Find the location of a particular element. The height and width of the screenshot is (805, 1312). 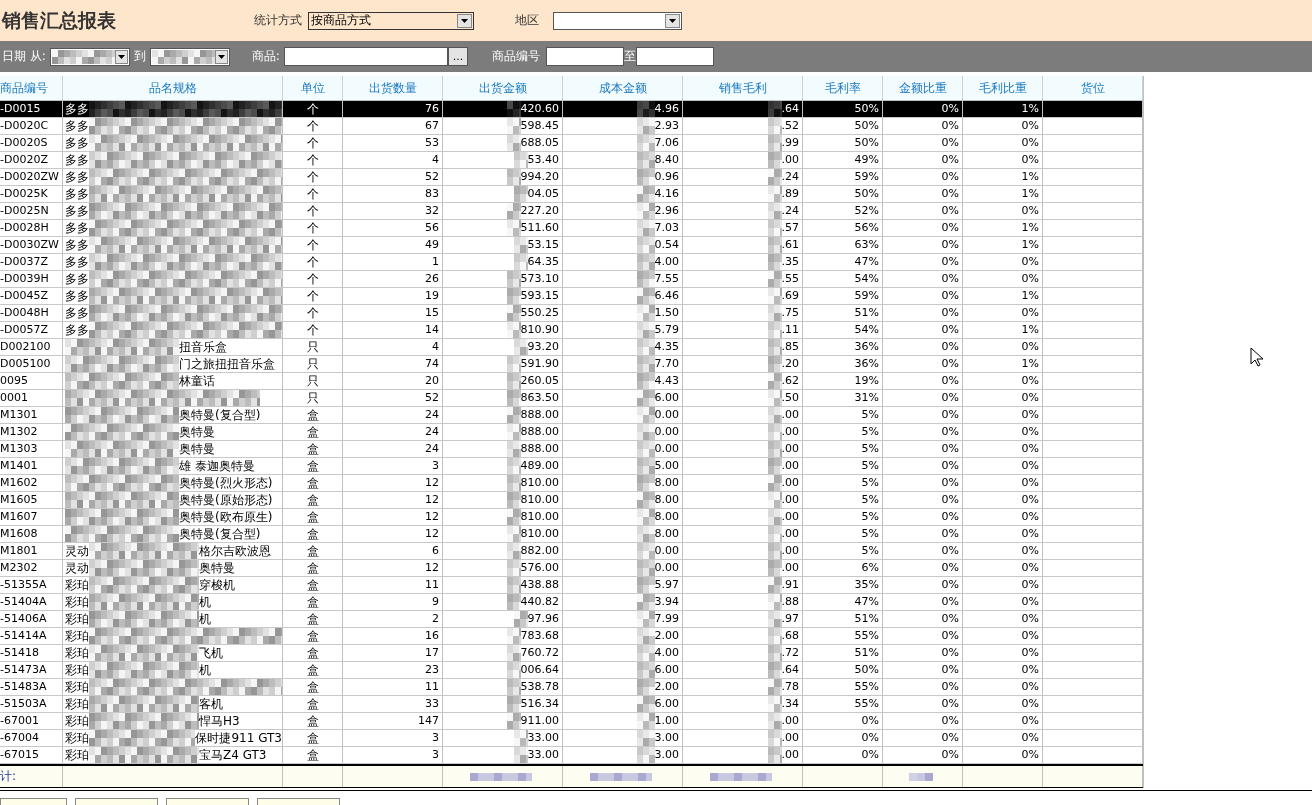

table-row: -51503A 彩珀 客机 盒 33 516.34 6.00 .34 55% 0% 0% is located at coordinates (571, 704).